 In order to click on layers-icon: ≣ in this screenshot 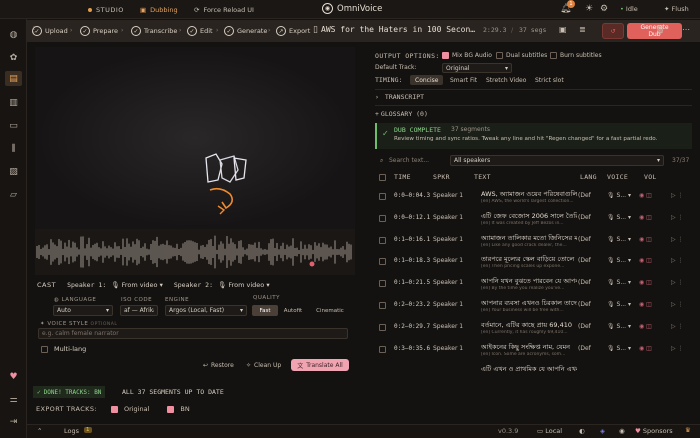, I will do `click(582, 29)`.